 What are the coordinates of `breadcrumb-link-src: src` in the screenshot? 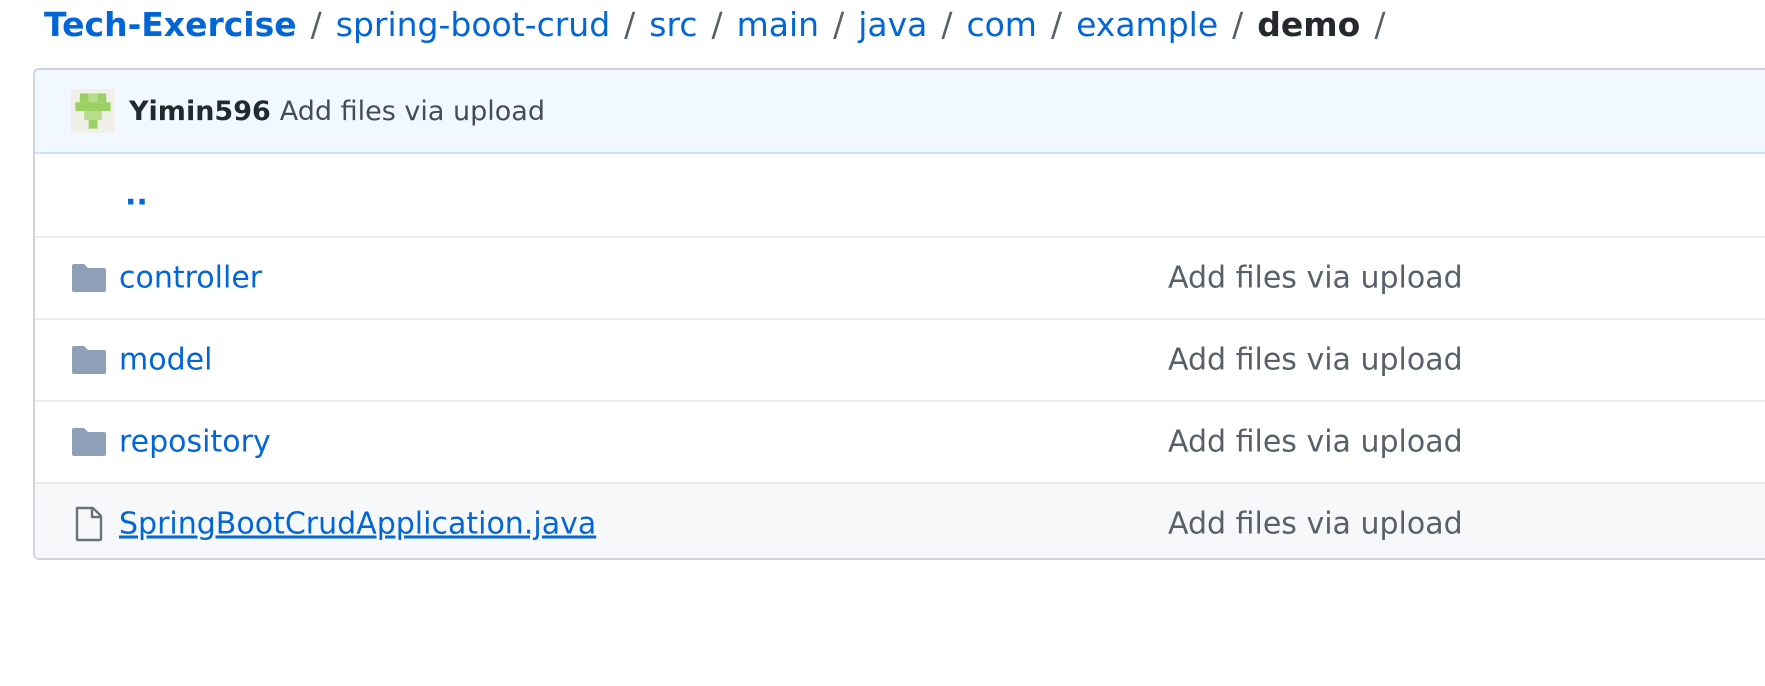 It's located at (673, 24).